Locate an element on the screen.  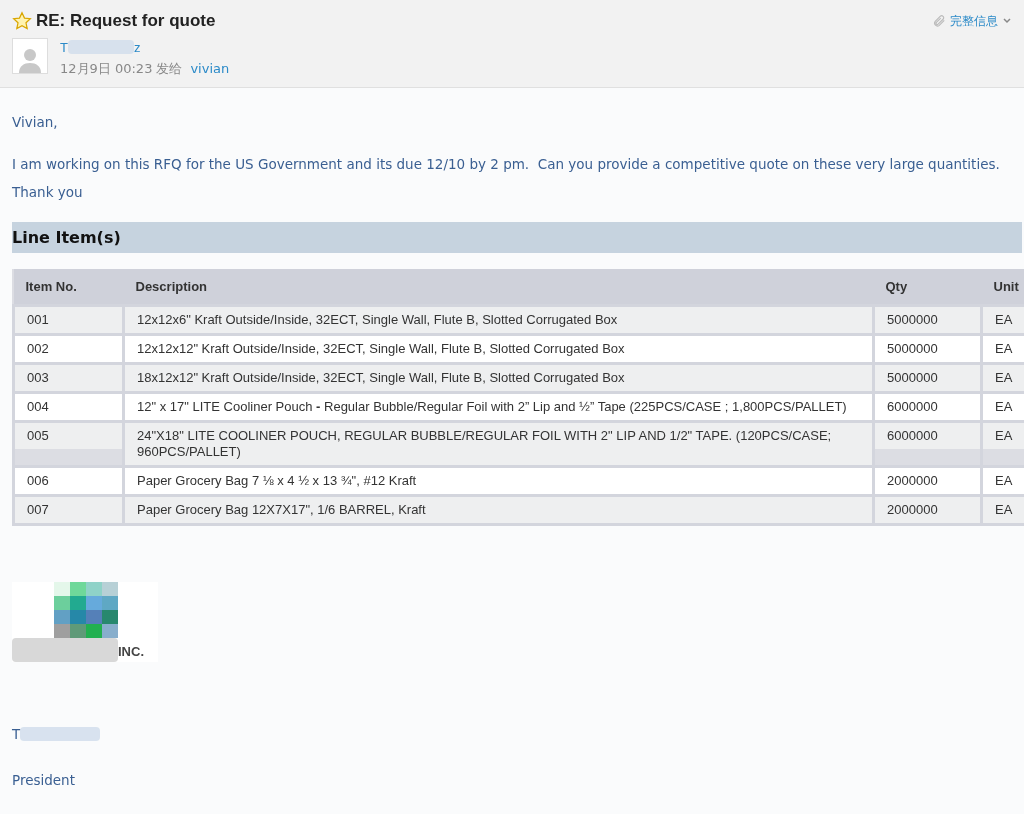
redaction-blur is located at coordinates (100, 47).